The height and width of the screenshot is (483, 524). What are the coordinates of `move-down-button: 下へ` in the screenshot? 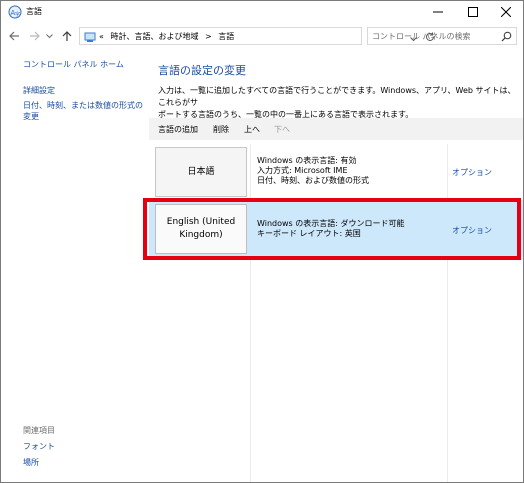 It's located at (282, 129).